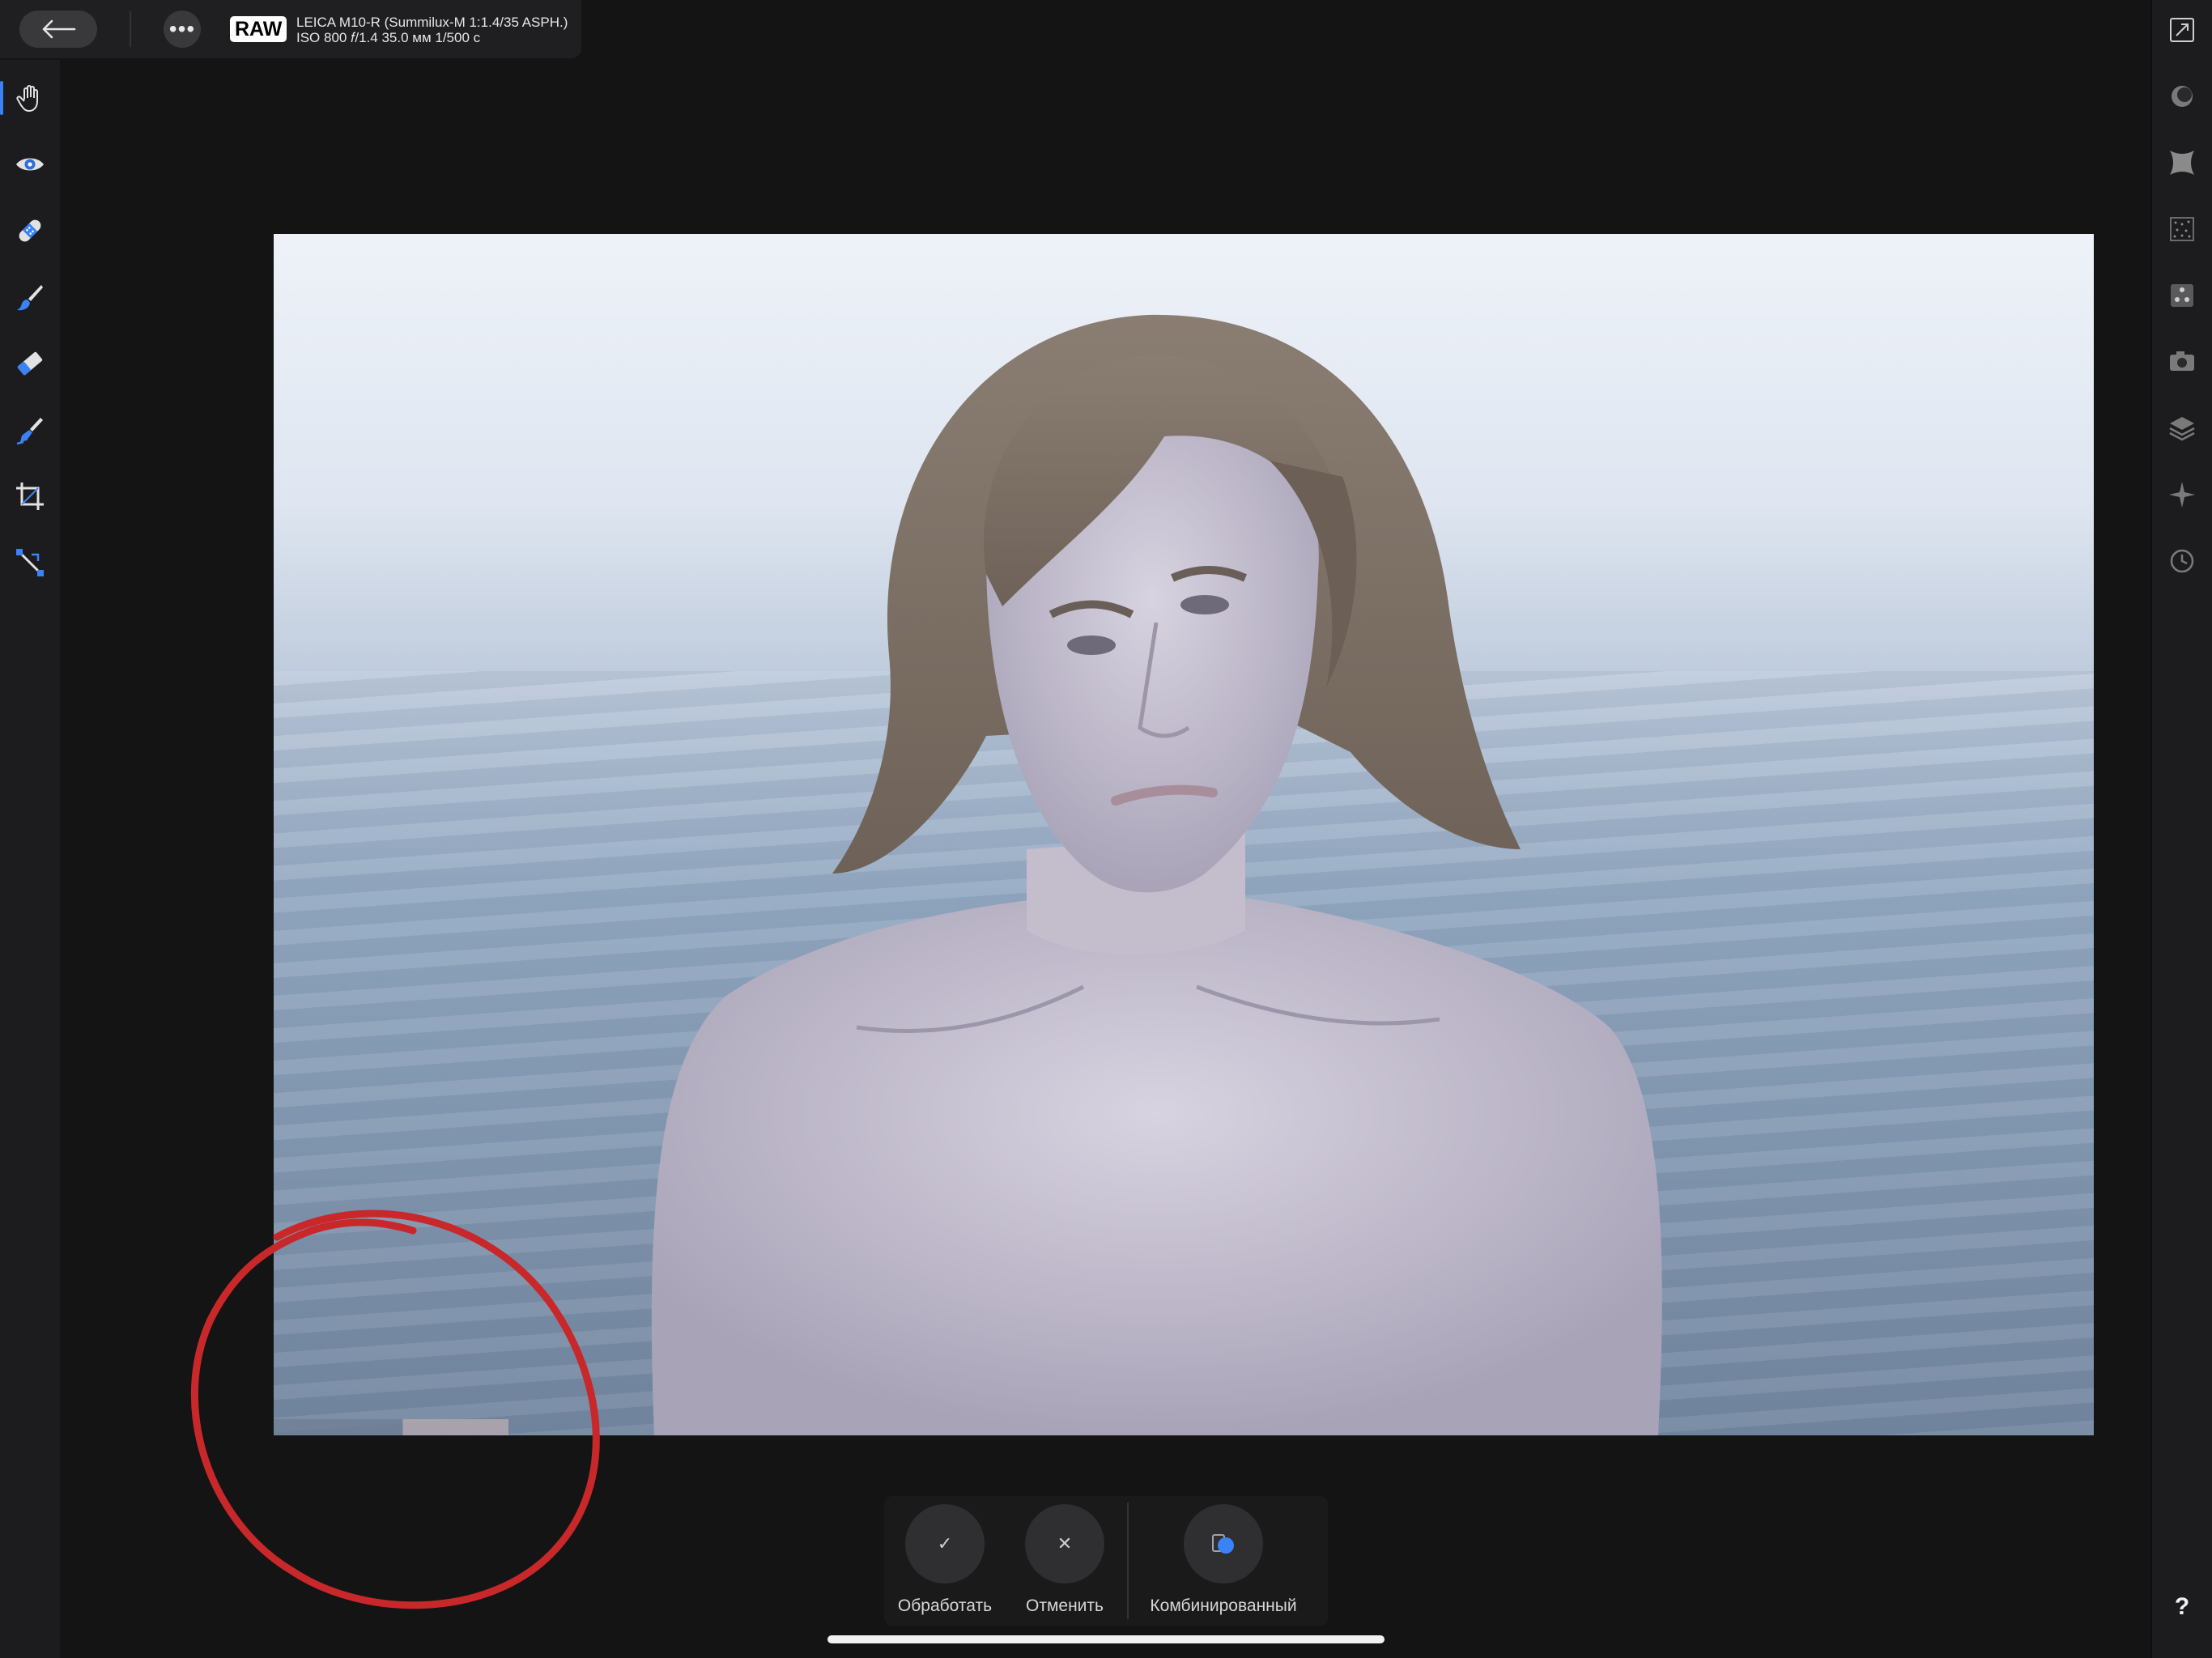 The height and width of the screenshot is (1658, 2212). I want to click on action-bar: ✓ Обработать ✕ Отменить Комбинированный, so click(1106, 1561).